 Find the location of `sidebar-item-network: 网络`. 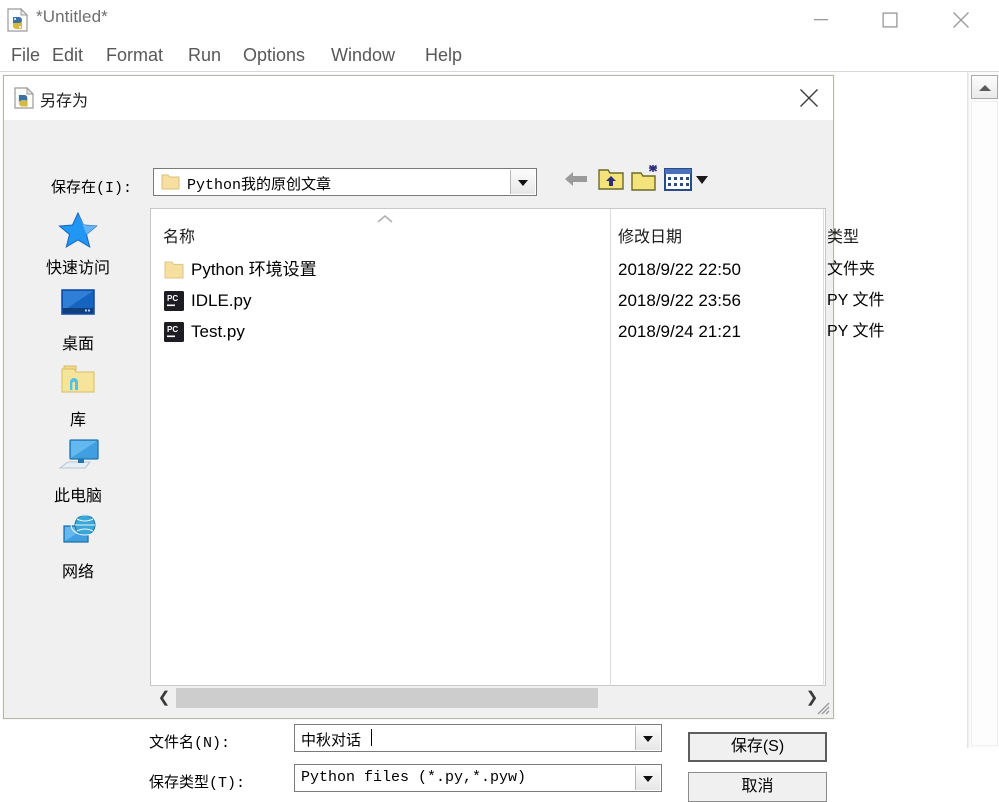

sidebar-item-network: 网络 is located at coordinates (78, 547).